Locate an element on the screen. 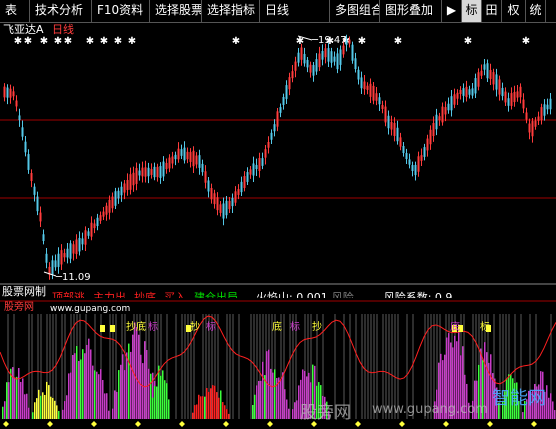  toolbar-tab-7: 图形叠加 is located at coordinates (411, 11).